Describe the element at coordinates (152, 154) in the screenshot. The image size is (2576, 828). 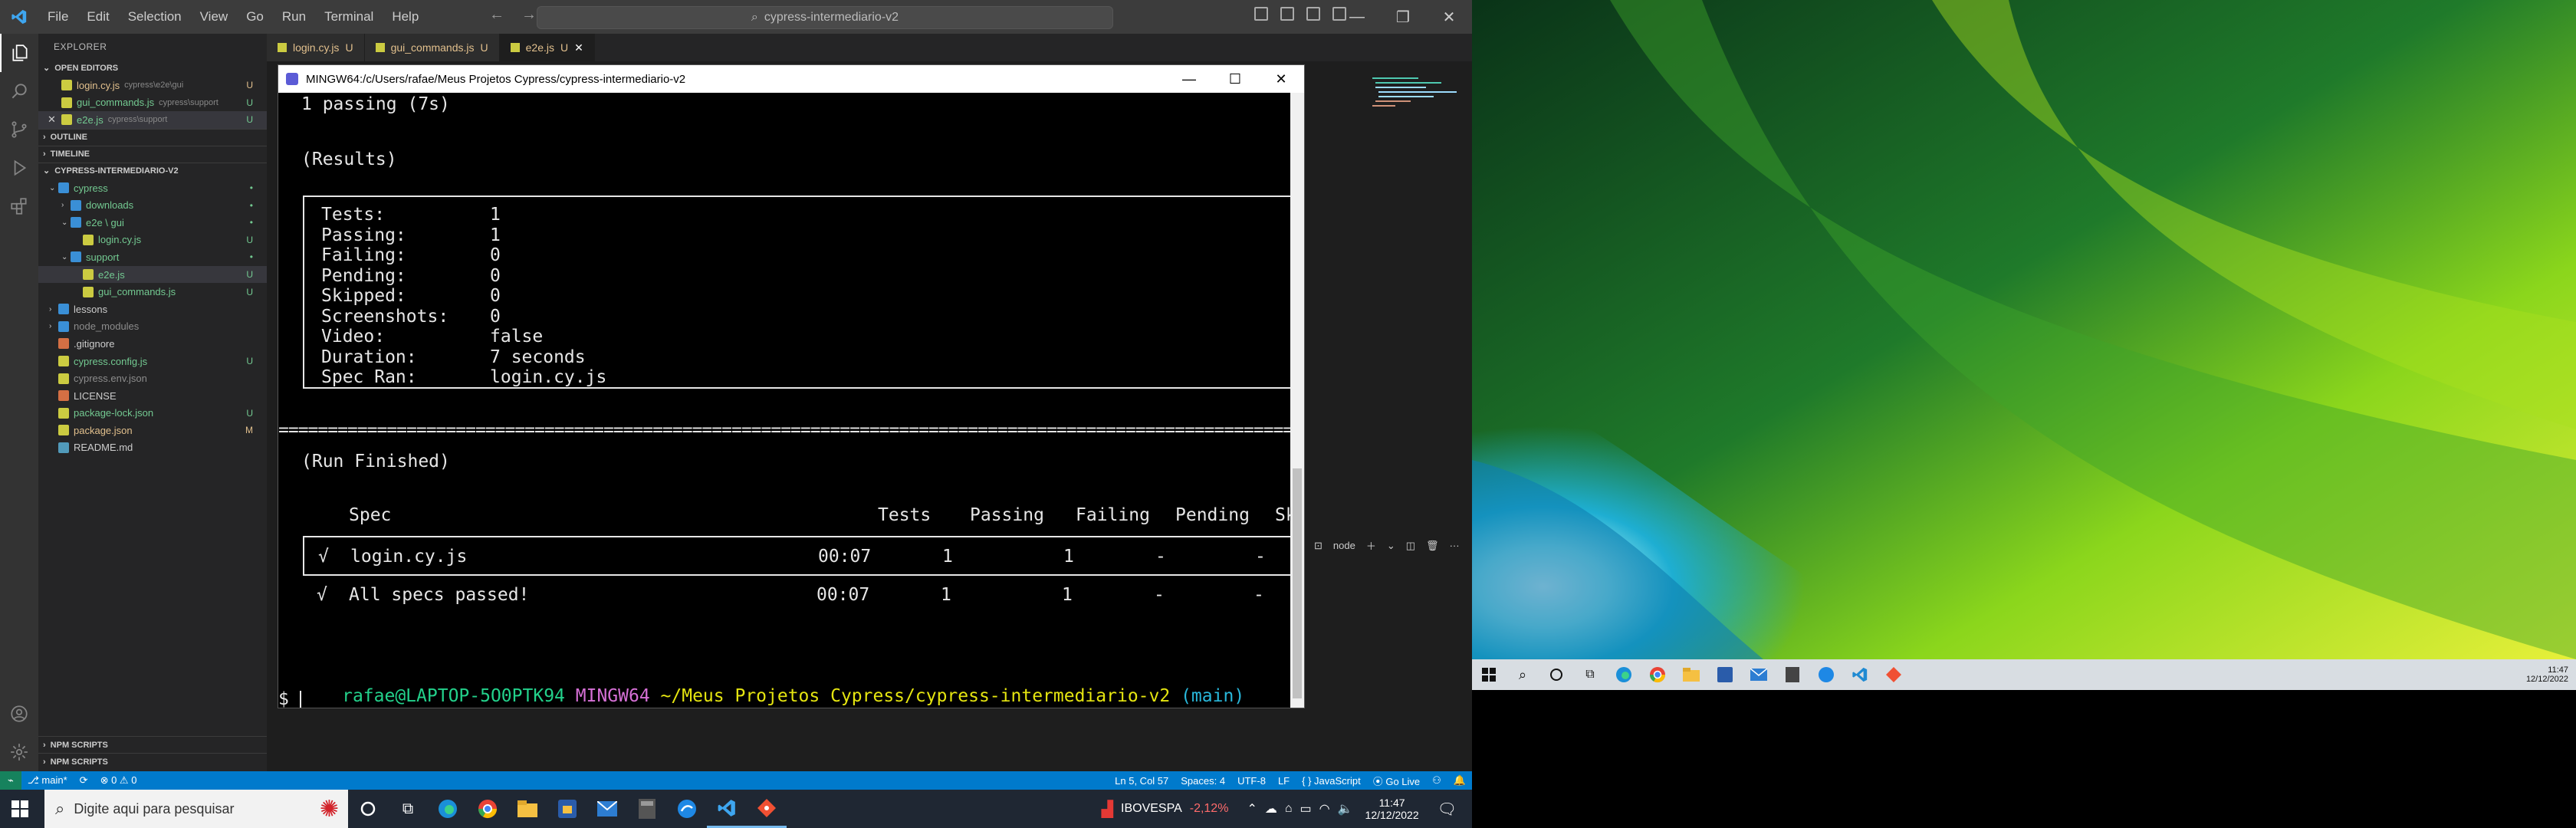
I see `timeline-header: › TIMELINE` at that location.